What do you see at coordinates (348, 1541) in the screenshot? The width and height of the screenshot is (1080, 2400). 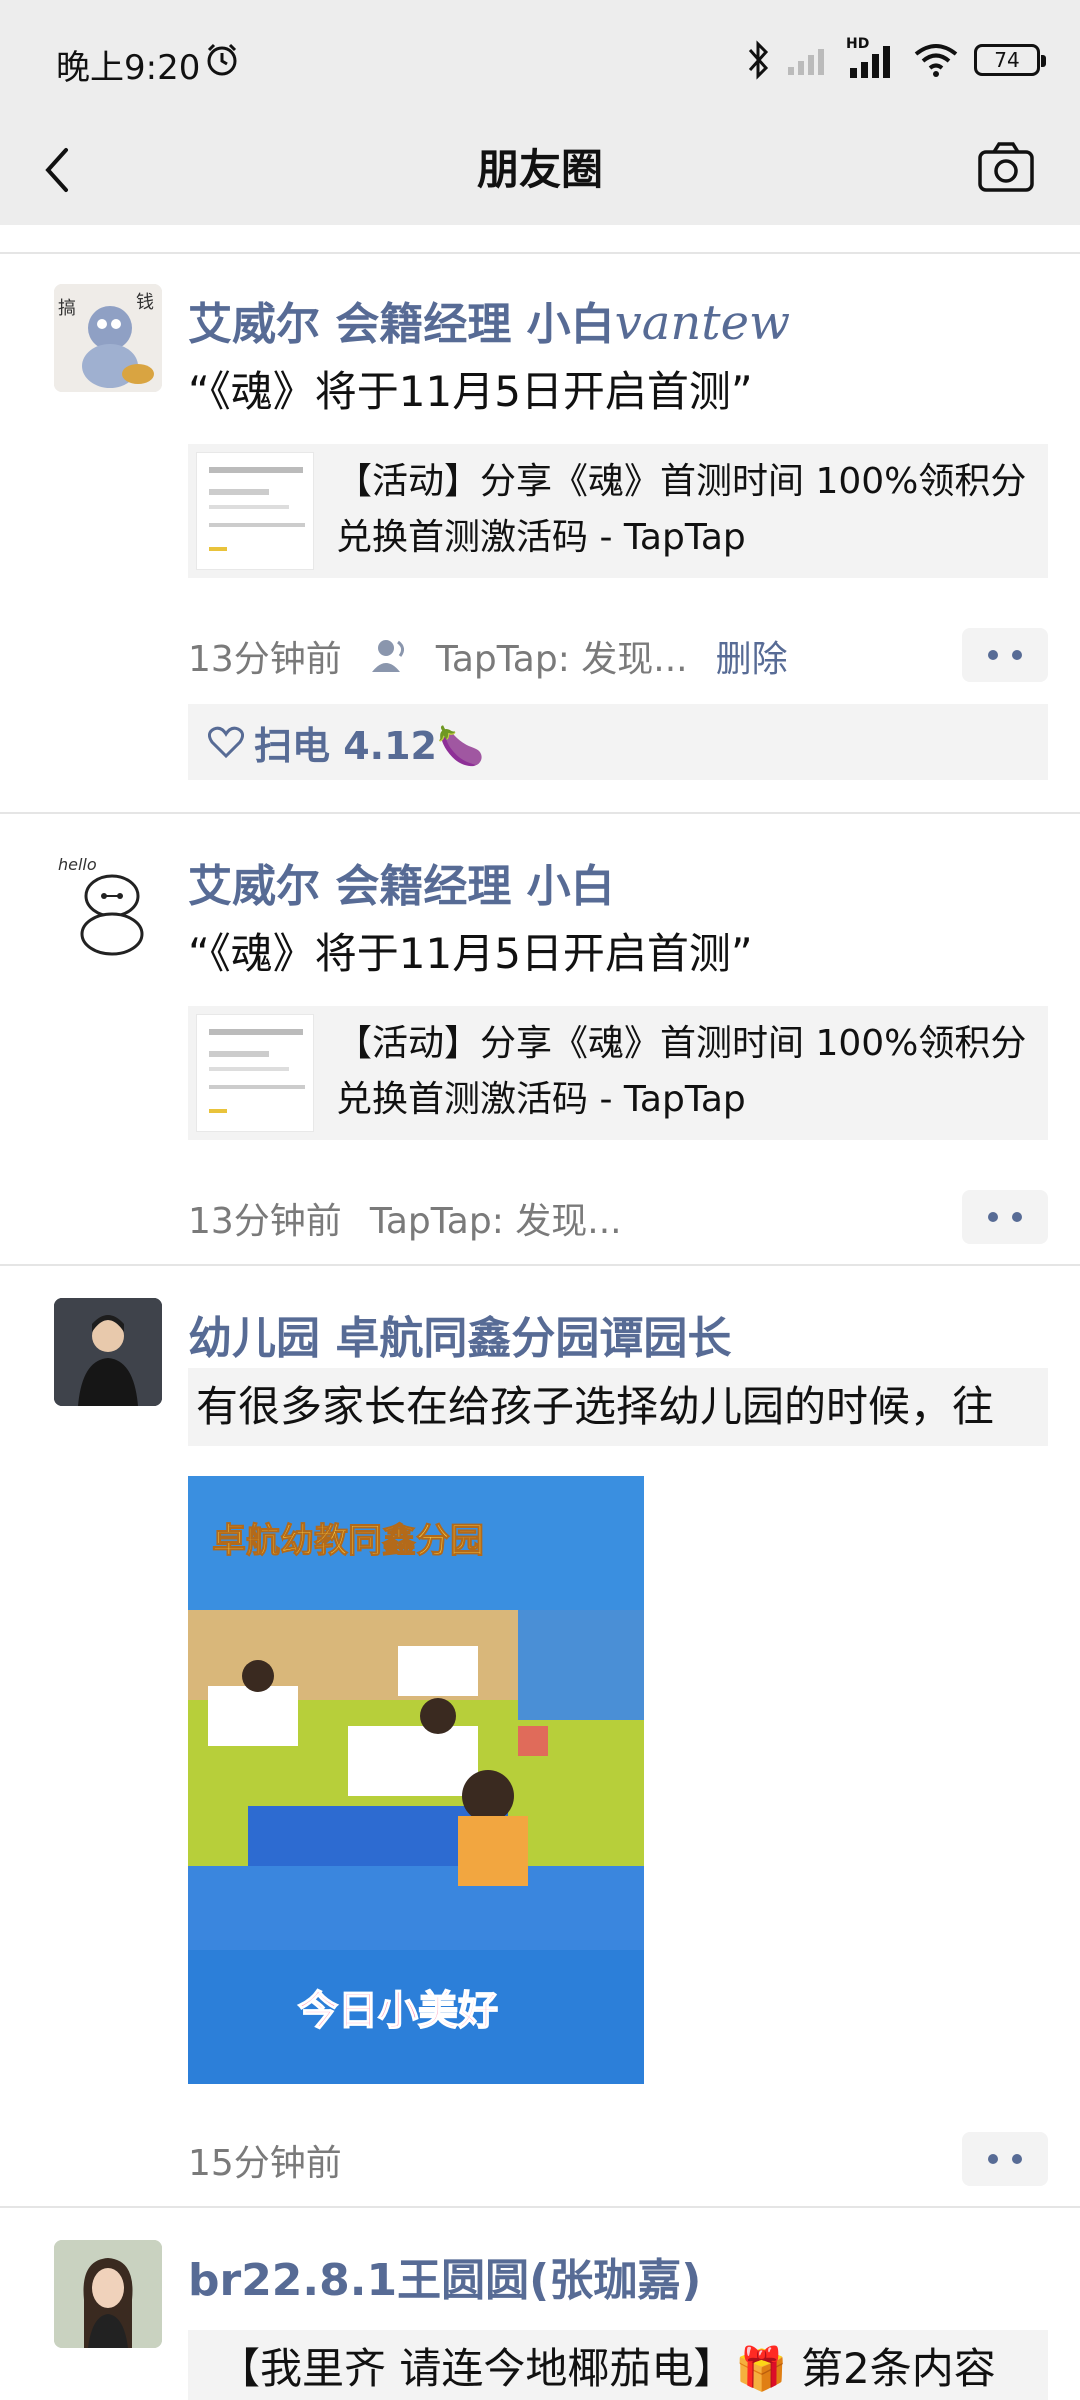 I see `photo-title: 卓航幼教同鑫分园` at bounding box center [348, 1541].